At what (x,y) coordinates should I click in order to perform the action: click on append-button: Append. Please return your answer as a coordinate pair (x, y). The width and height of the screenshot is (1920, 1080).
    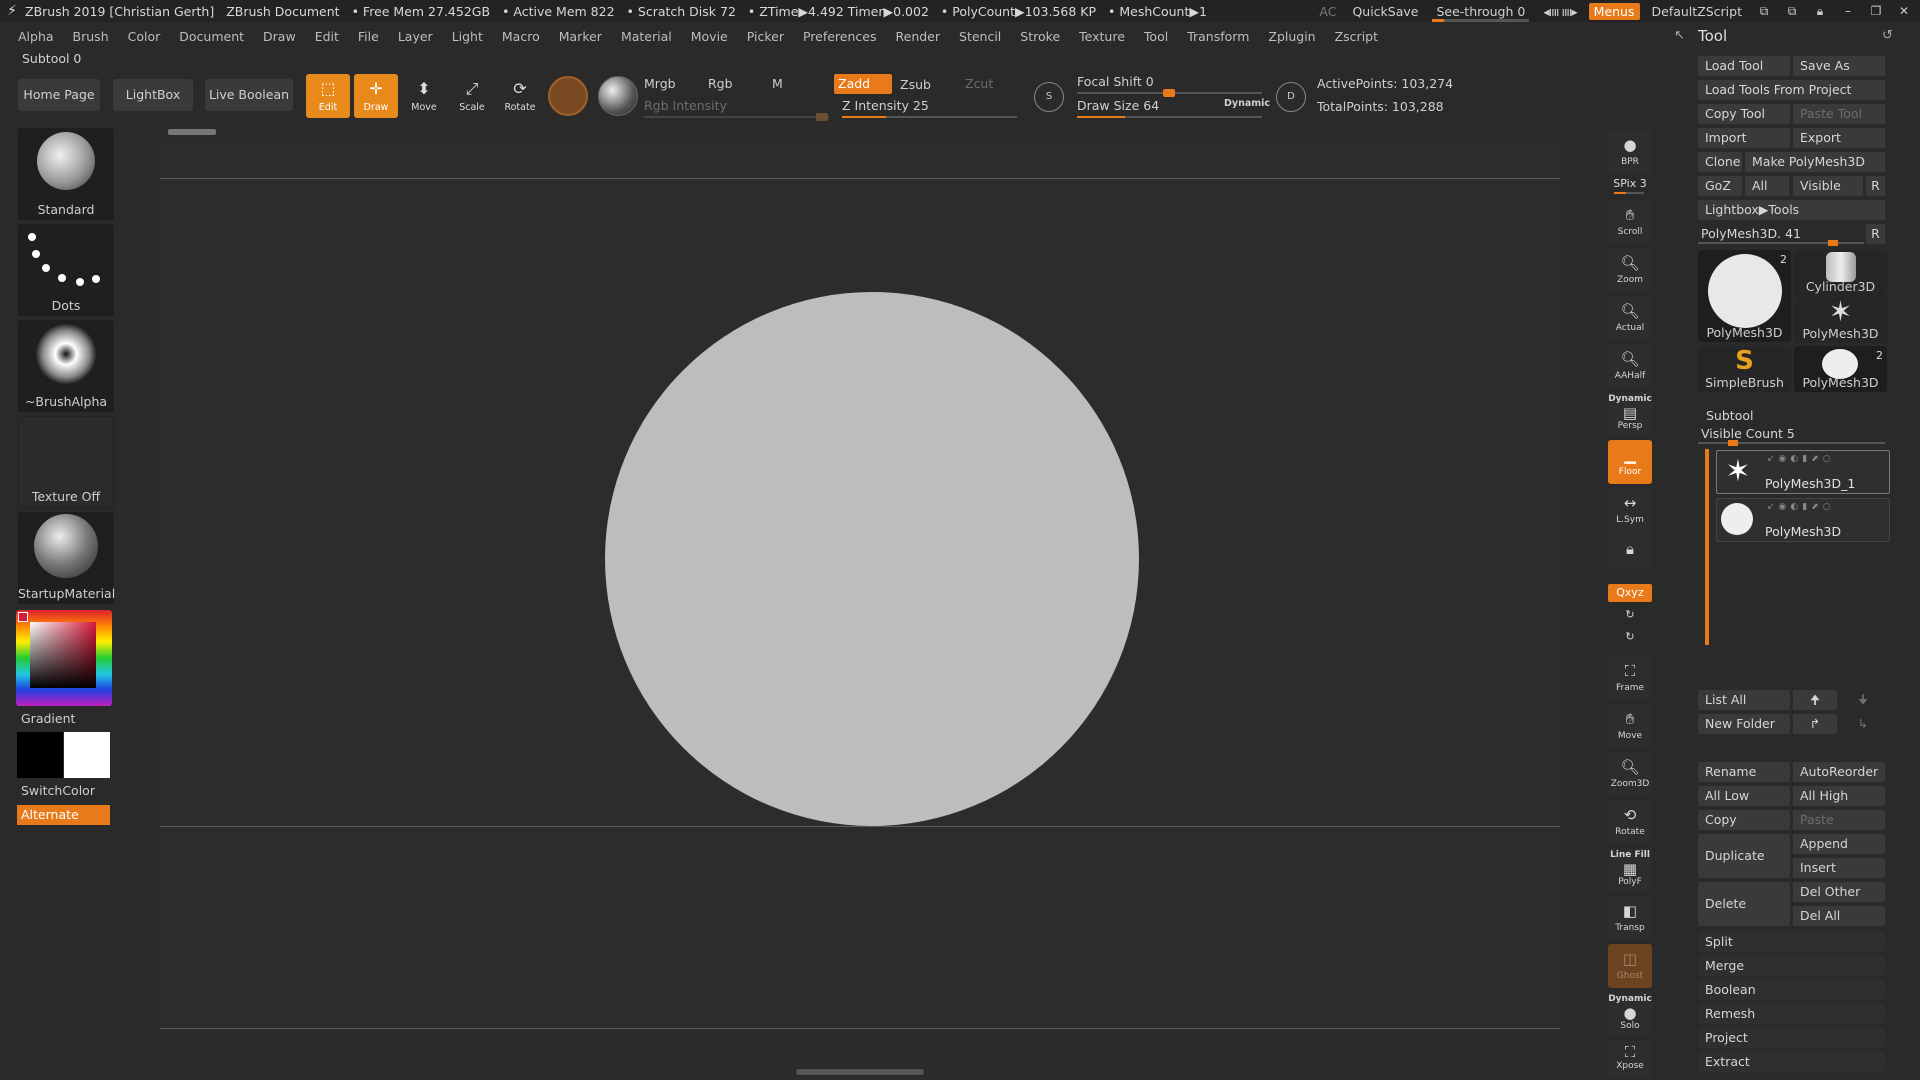
    Looking at the image, I should click on (1839, 844).